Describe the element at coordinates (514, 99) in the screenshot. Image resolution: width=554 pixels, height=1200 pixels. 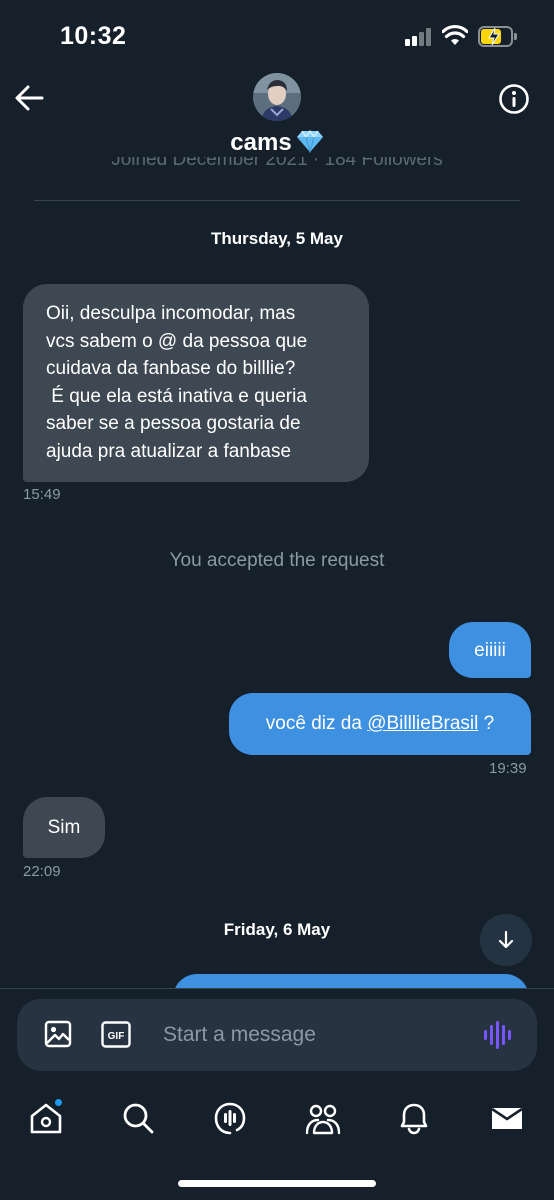
I see `info-icon` at that location.